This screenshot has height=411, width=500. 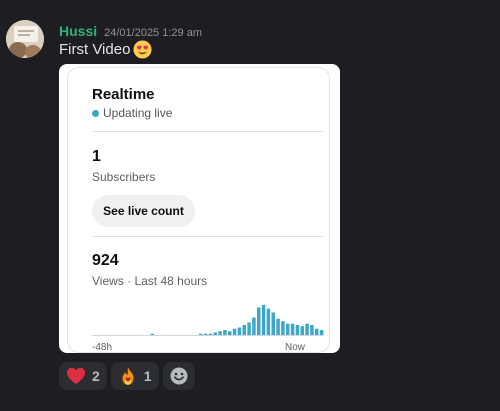 I want to click on live-status: Updating live, so click(x=132, y=113).